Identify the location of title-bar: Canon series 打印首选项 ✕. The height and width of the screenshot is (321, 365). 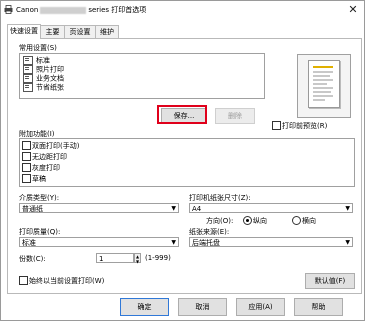
(182, 10).